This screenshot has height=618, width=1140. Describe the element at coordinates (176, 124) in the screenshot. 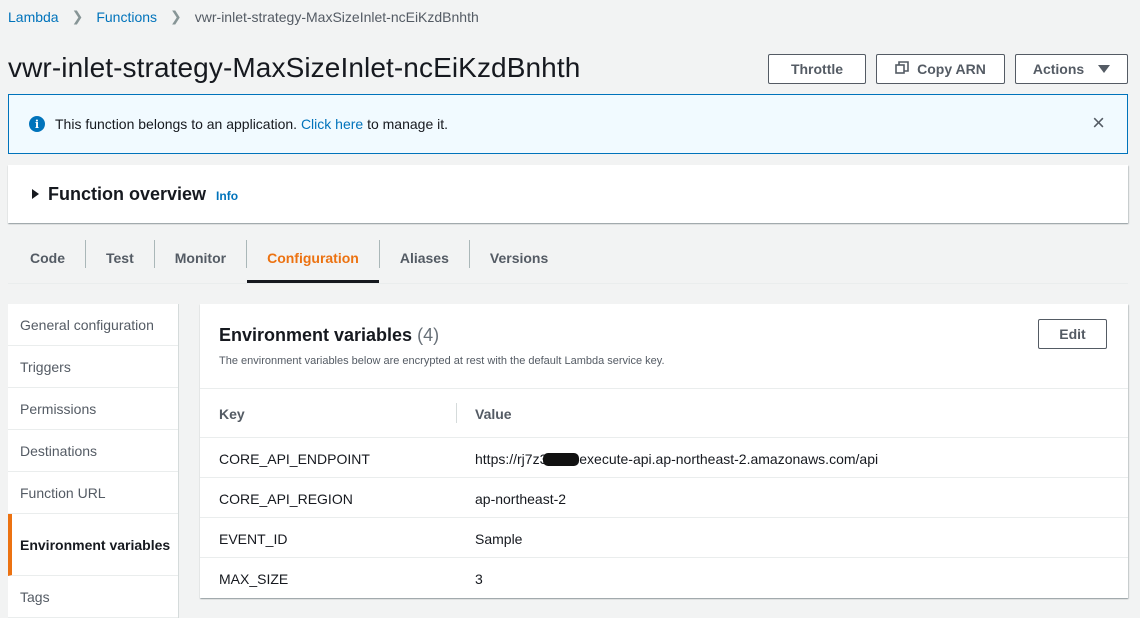

I see `banner-text-before: This function belongs to an application.` at that location.